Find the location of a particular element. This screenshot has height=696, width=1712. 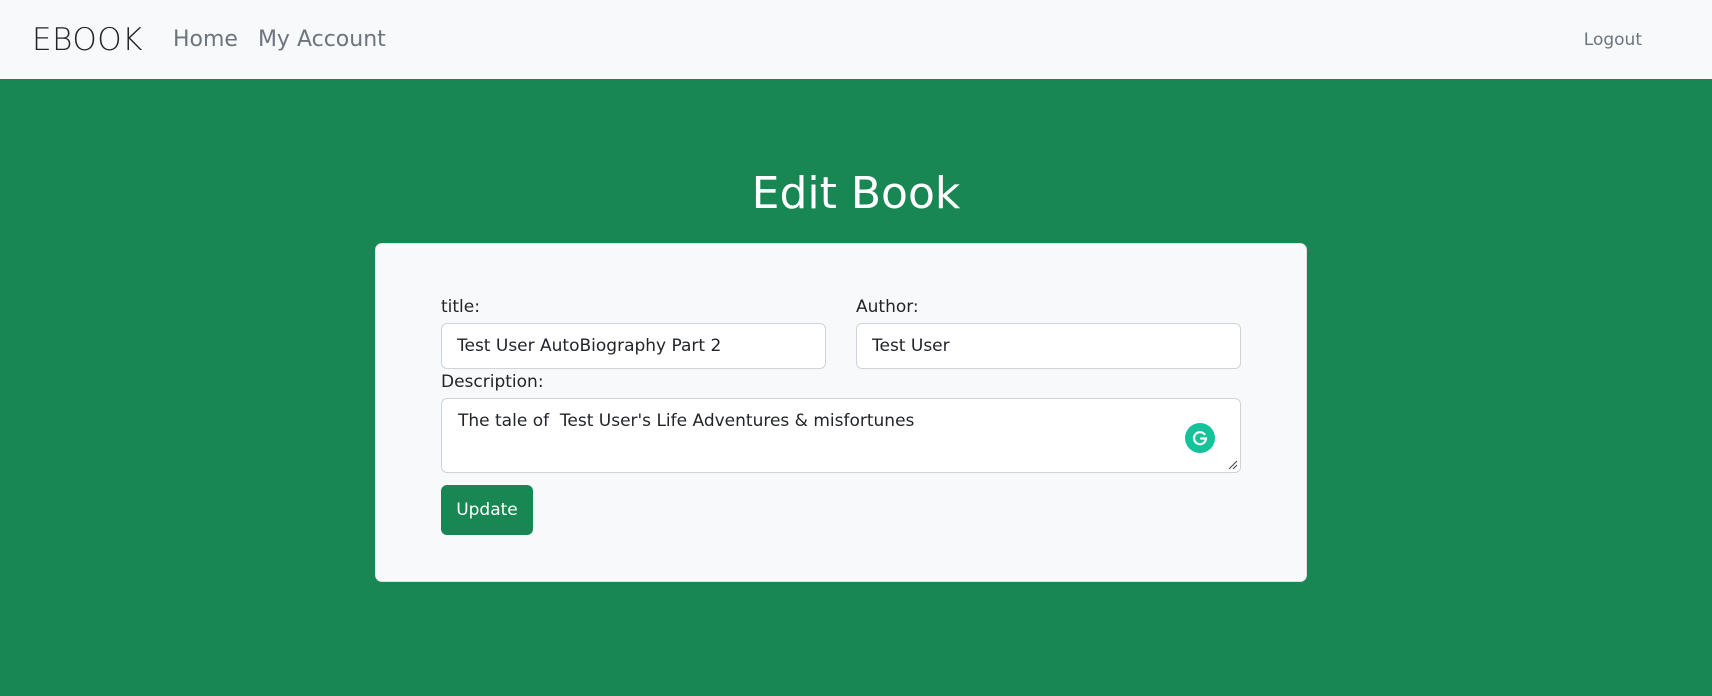

logout-link: Logout is located at coordinates (1613, 40).